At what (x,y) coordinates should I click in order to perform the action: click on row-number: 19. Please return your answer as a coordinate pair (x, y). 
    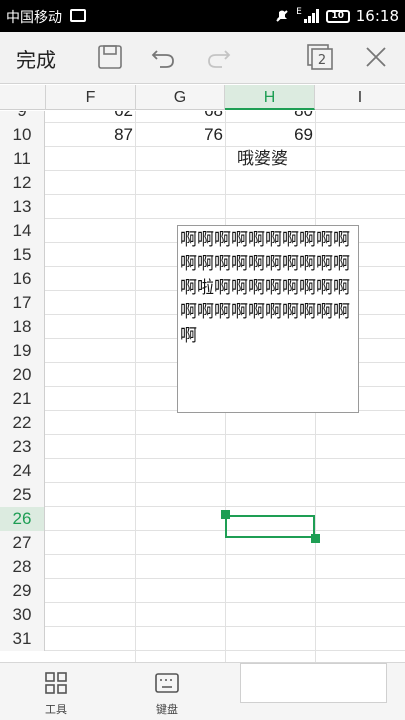
    Looking at the image, I should click on (22, 351).